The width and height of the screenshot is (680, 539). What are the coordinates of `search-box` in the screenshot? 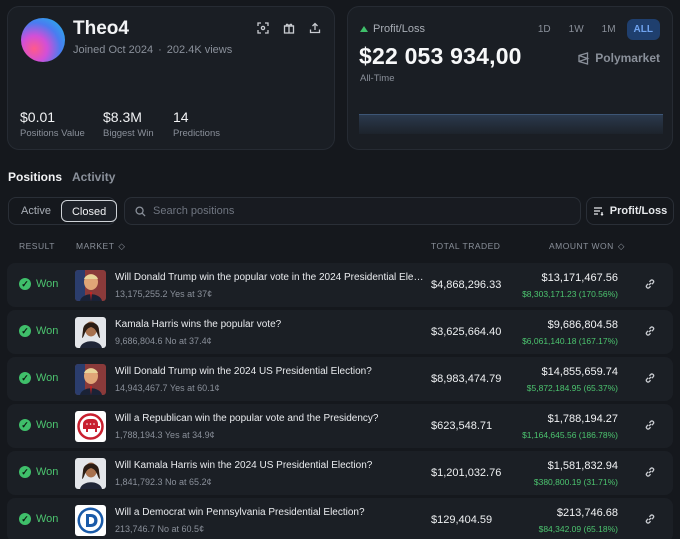 It's located at (352, 211).